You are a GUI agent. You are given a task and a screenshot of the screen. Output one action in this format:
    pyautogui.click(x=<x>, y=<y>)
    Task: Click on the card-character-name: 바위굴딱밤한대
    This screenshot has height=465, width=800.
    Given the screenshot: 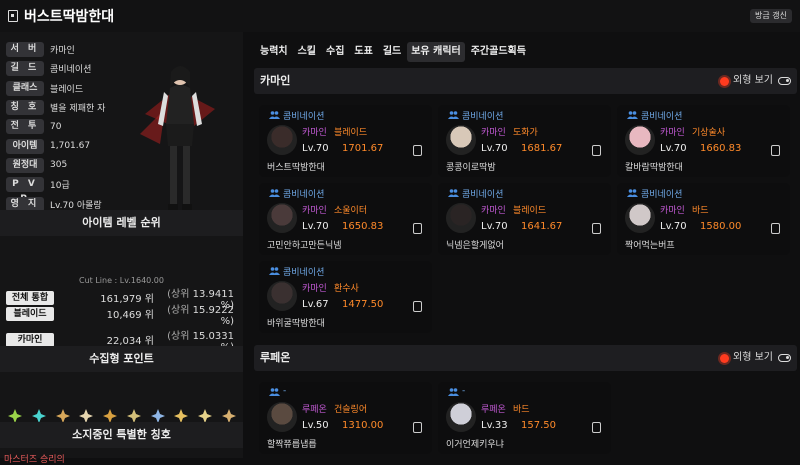 What is the action you would take?
    pyautogui.click(x=296, y=324)
    